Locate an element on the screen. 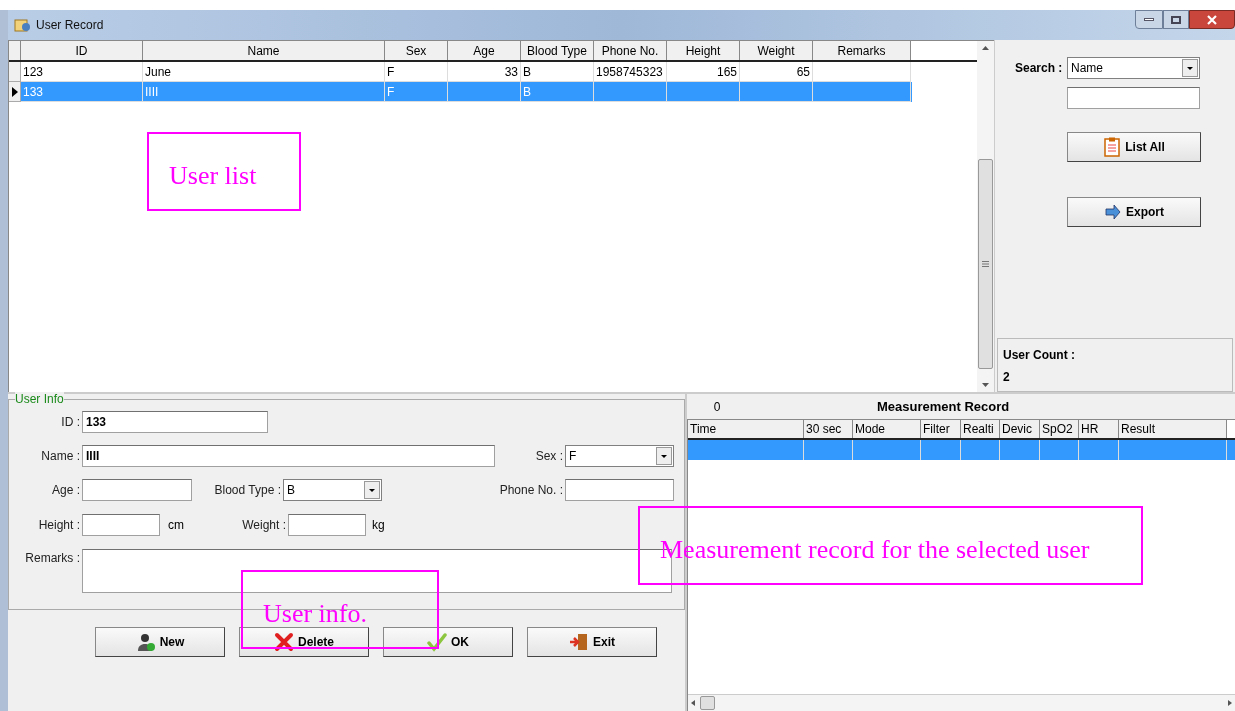 The width and height of the screenshot is (1235, 711). column-header: Result is located at coordinates (1173, 429).